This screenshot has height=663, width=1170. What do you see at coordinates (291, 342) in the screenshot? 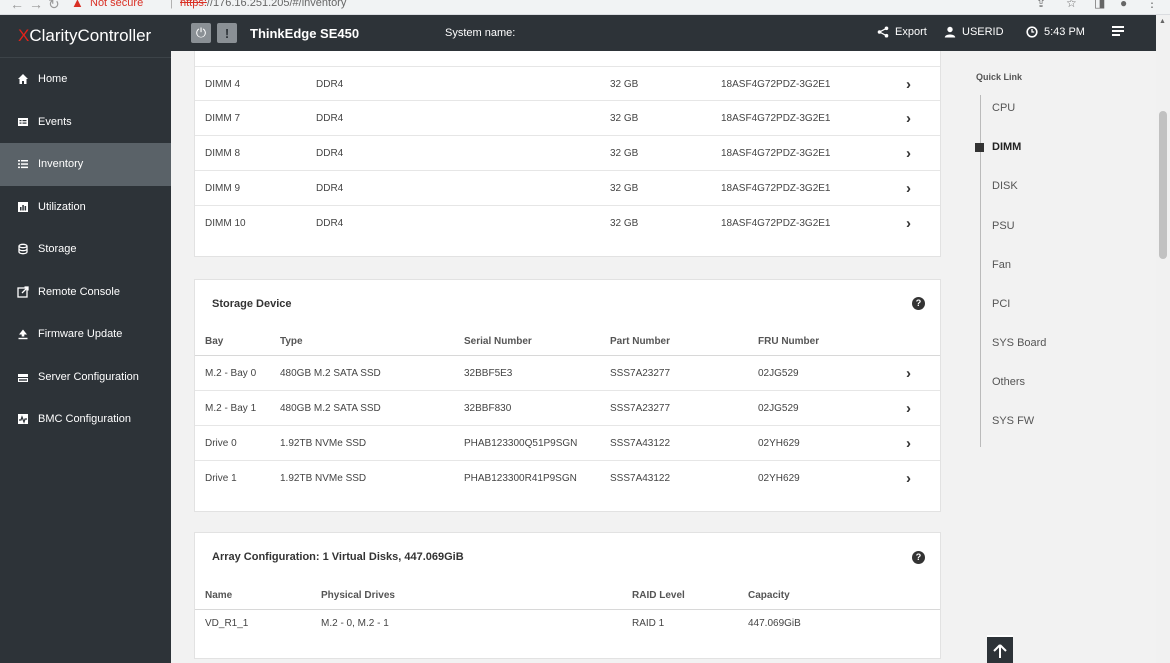
I see `column-header: Type` at bounding box center [291, 342].